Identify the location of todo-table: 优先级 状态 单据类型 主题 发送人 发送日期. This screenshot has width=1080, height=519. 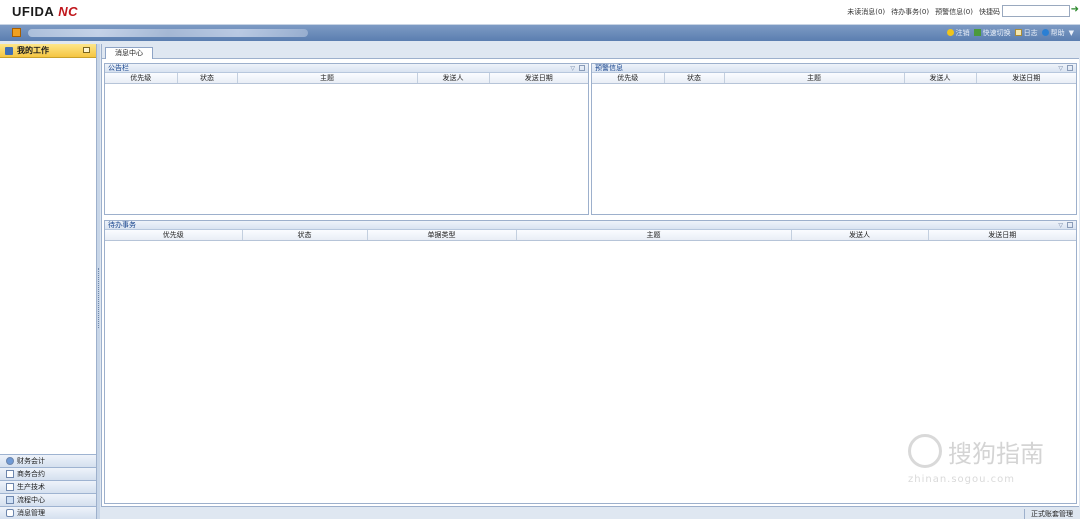
(590, 235).